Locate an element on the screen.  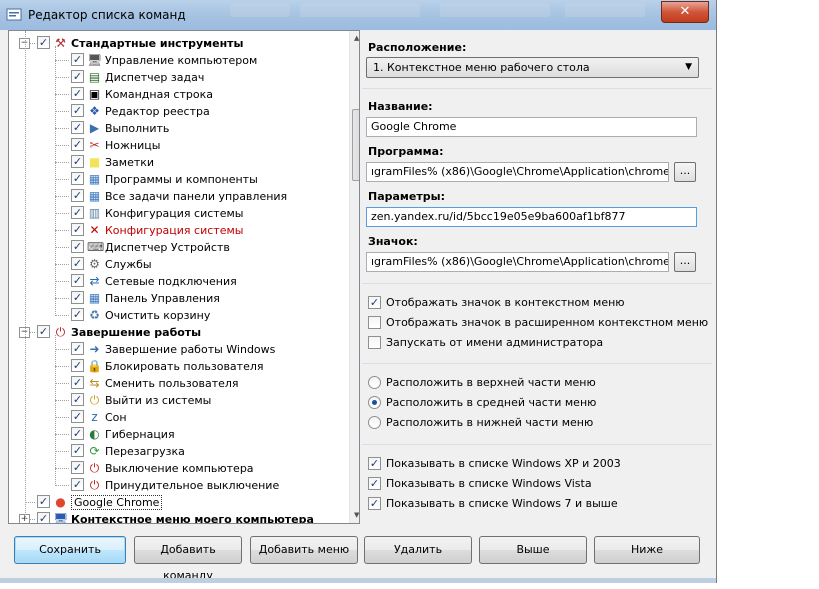
delete-button: Удалить is located at coordinates (418, 550).